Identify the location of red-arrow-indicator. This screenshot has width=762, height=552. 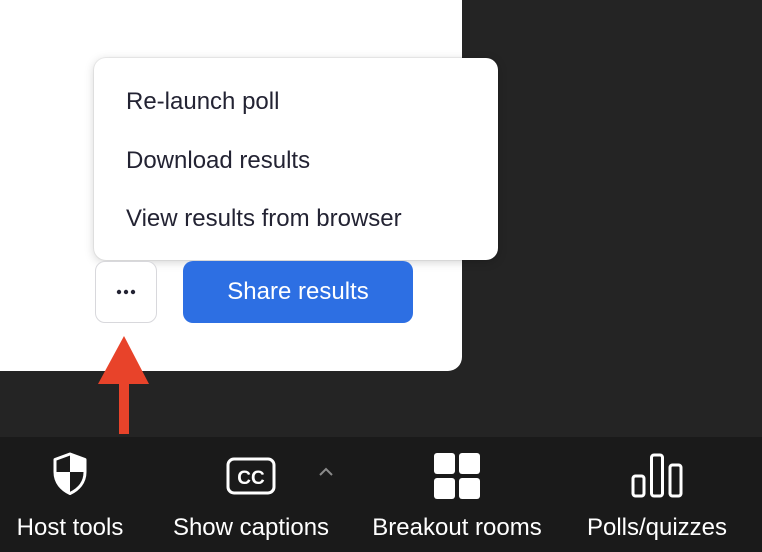
(123, 385).